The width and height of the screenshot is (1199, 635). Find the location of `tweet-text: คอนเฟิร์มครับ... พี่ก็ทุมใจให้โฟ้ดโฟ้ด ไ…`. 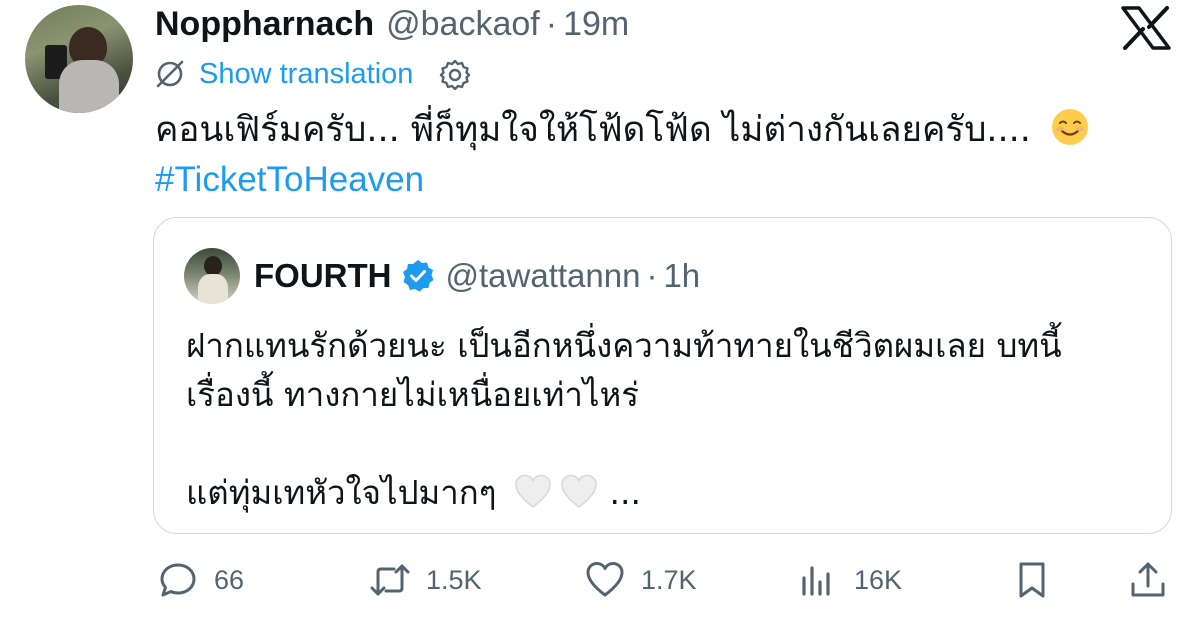

tweet-text: คอนเฟิร์มครับ... พี่ก็ทุมใจให้โฟ้ดโฟ้ด ไ… is located at coordinates (622, 155).